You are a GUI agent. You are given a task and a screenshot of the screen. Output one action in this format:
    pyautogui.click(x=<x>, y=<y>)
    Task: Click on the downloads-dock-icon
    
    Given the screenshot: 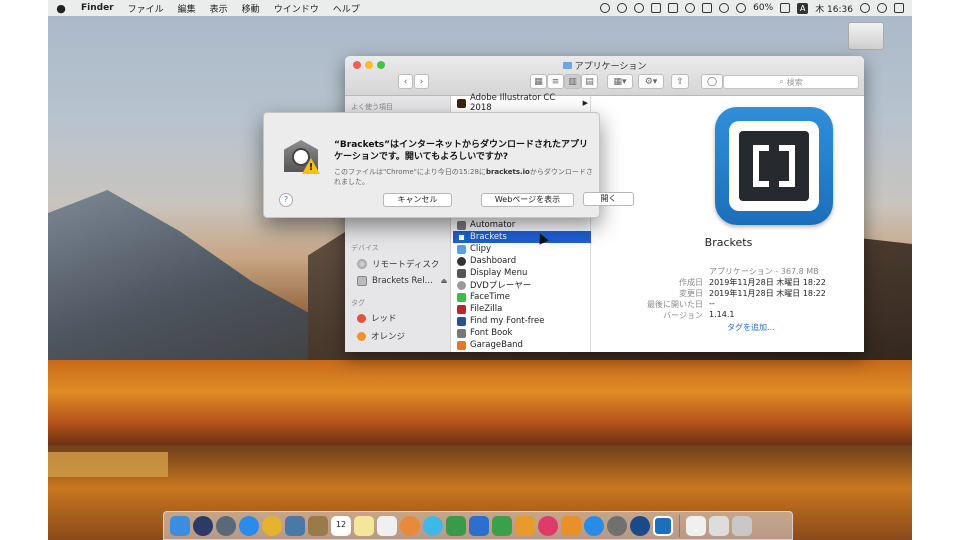 What is the action you would take?
    pyautogui.click(x=719, y=525)
    